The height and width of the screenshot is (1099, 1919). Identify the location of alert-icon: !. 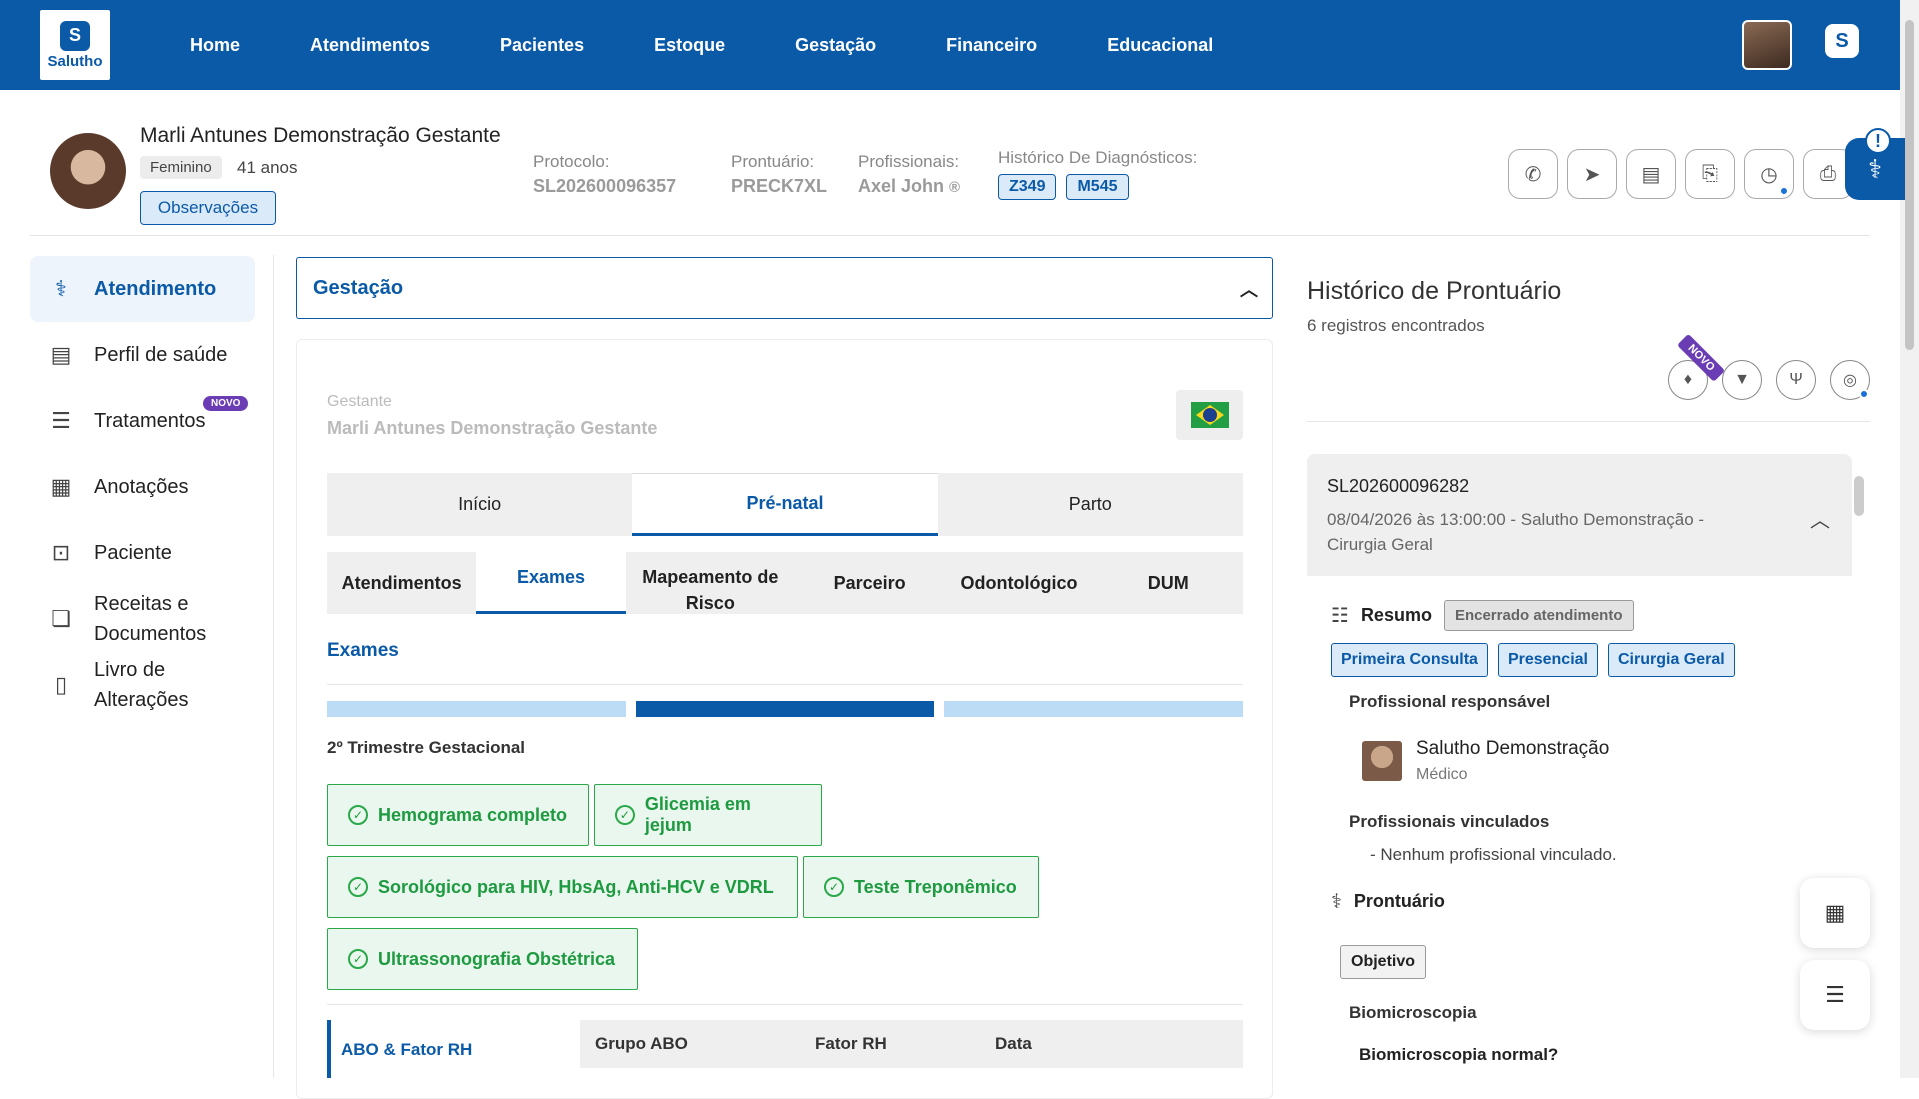
(1878, 141).